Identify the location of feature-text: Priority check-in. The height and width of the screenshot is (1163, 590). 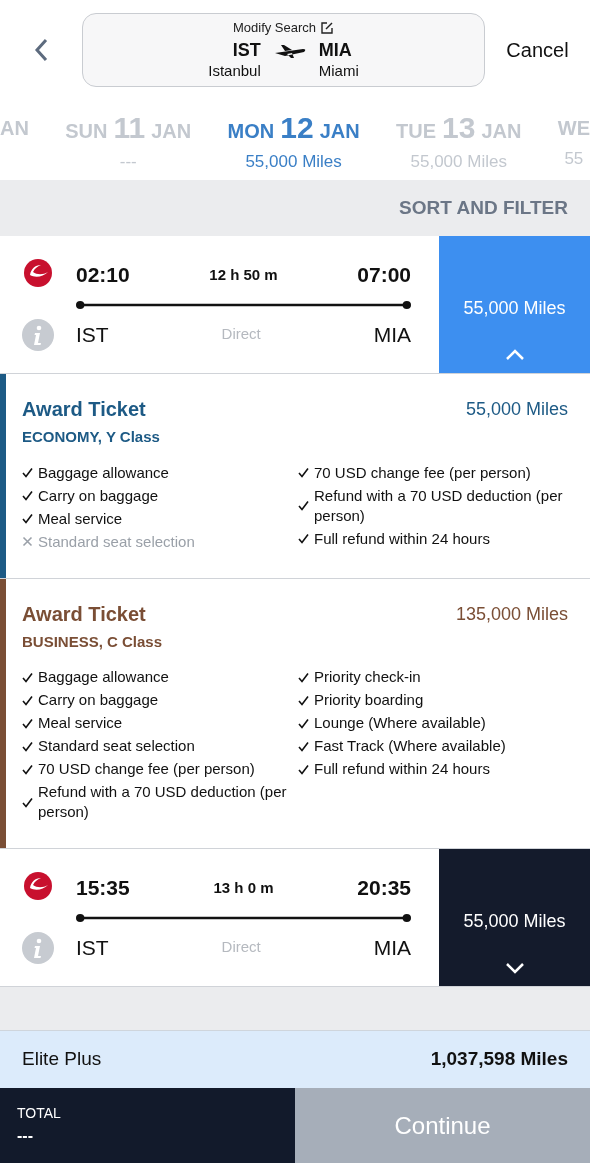
(367, 677).